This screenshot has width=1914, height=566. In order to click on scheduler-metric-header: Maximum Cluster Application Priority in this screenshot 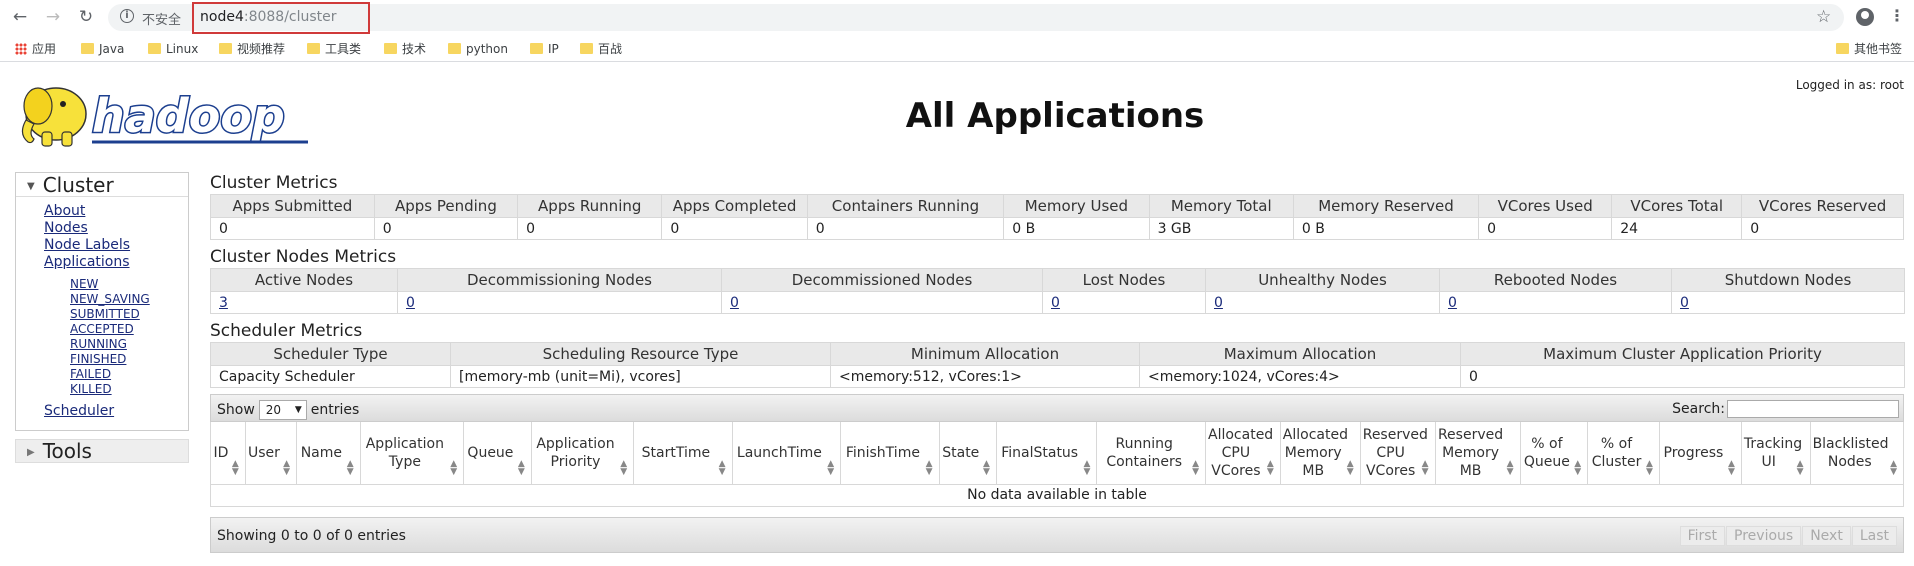, I will do `click(1682, 354)`.